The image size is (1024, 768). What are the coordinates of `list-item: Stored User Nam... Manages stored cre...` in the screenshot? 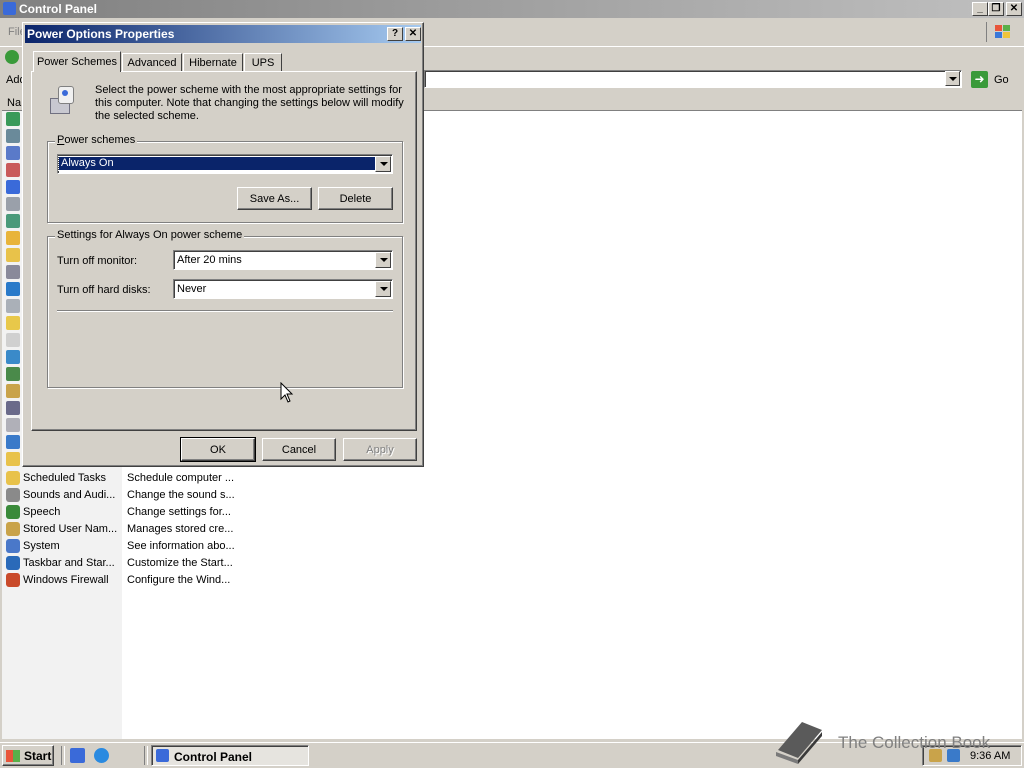 It's located at (120, 529).